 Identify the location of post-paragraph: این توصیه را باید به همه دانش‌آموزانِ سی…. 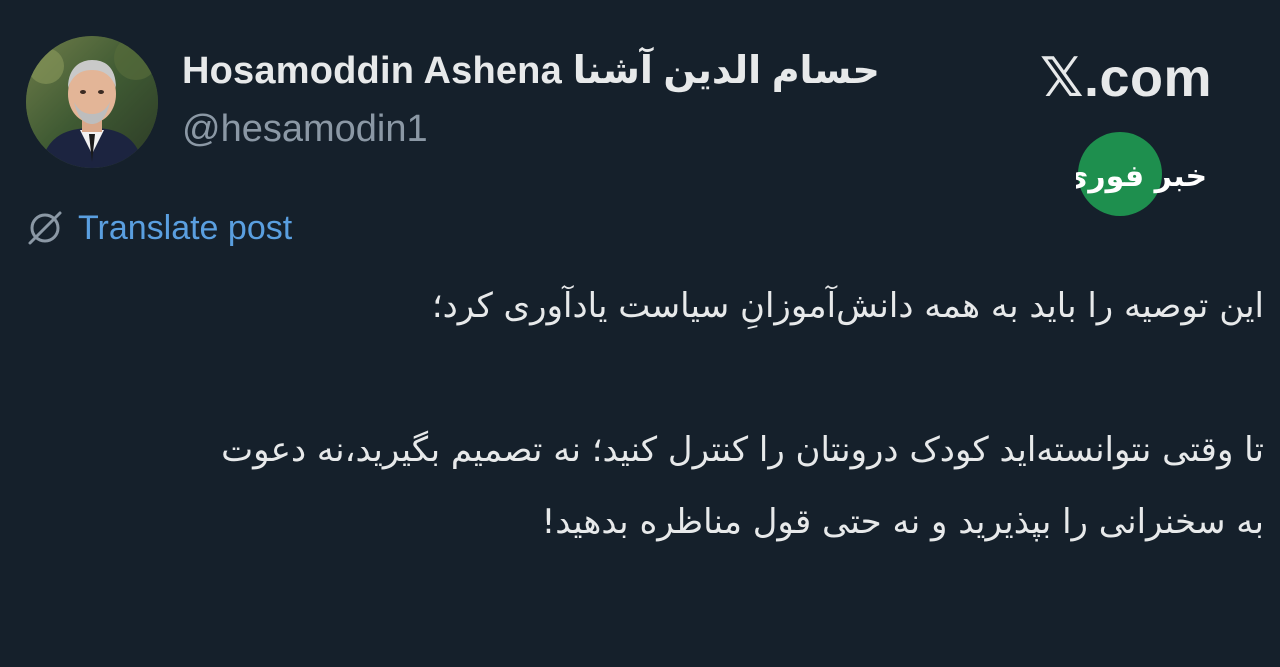
(847, 306).